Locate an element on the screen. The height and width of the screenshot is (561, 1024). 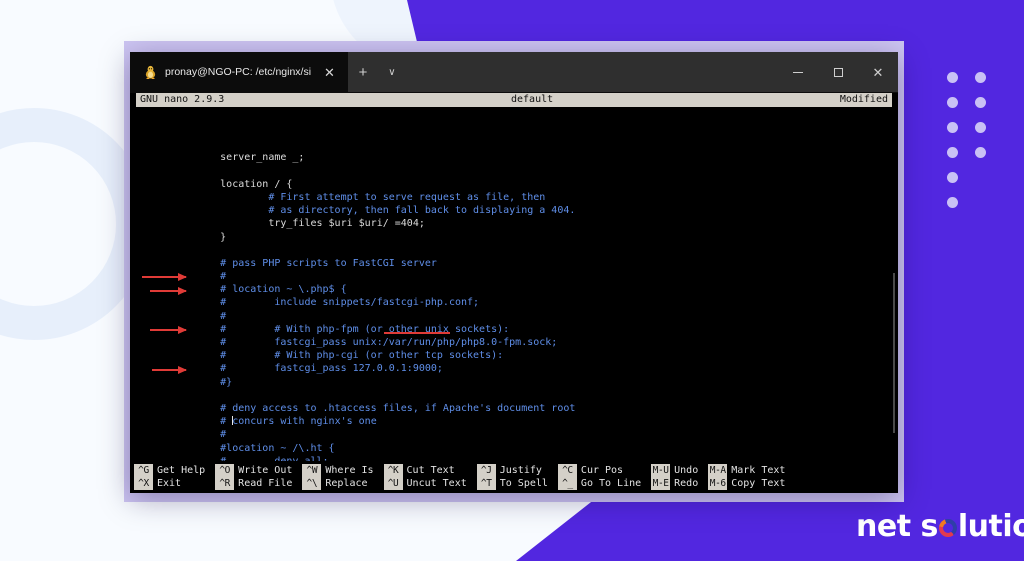
shortcut-item: ^W Where Is is located at coordinates (338, 470).